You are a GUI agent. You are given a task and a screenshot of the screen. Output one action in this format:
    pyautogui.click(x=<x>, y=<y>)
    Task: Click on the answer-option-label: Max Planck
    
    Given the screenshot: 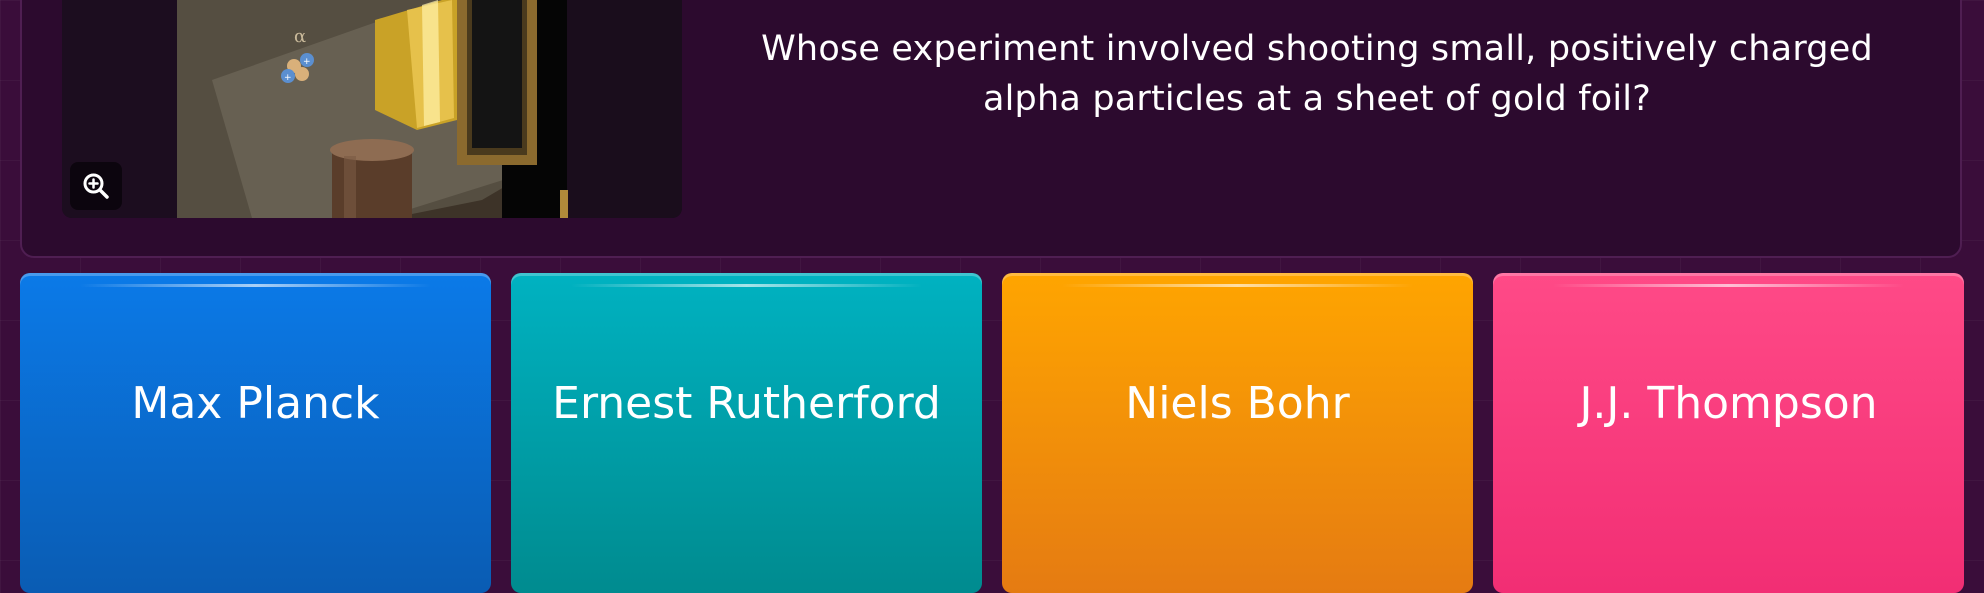 What is the action you would take?
    pyautogui.click(x=255, y=403)
    